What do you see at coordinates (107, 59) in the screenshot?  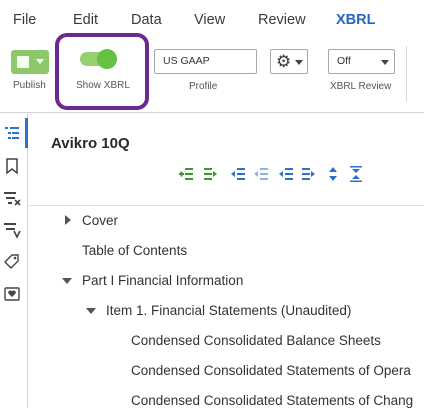 I see `toggle-knob` at bounding box center [107, 59].